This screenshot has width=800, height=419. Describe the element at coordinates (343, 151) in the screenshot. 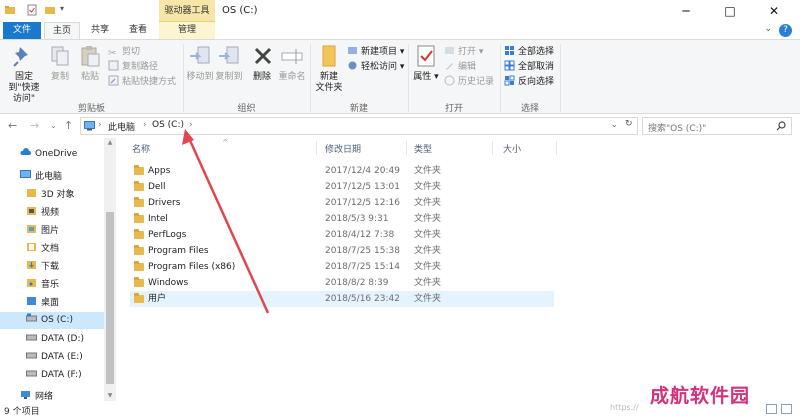

I see `column-header-date: 修改日期` at that location.